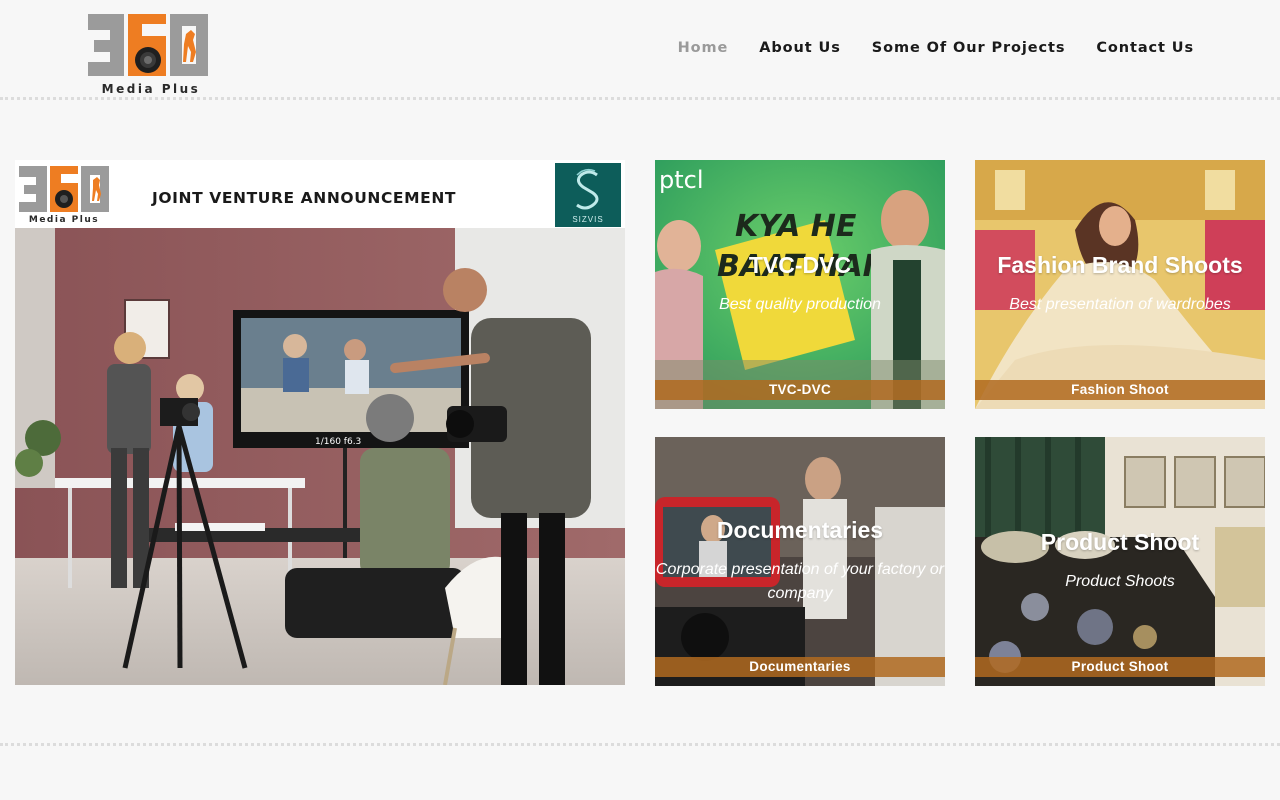  What do you see at coordinates (1120, 667) in the screenshot?
I see `card-caption-bar: Product Shoot` at bounding box center [1120, 667].